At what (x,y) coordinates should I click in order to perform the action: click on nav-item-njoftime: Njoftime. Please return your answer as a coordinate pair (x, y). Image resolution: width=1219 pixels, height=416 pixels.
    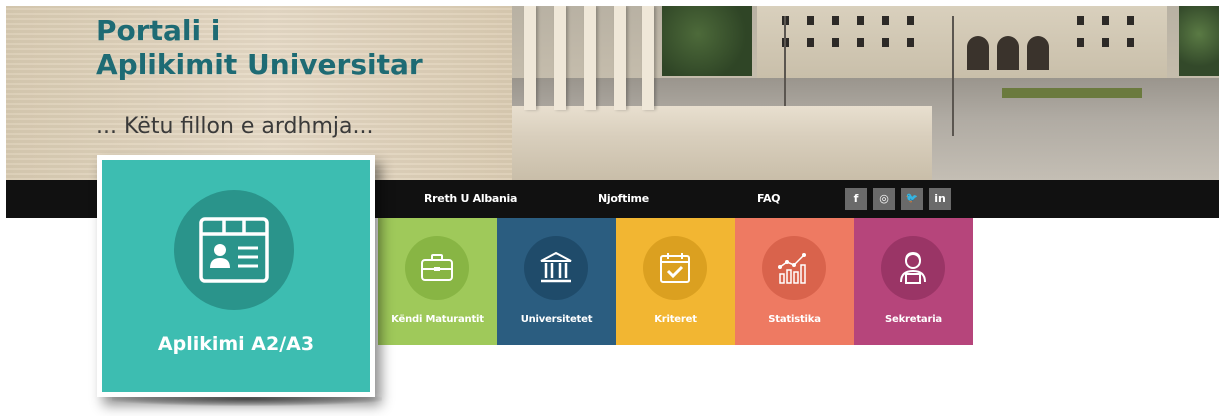
    Looking at the image, I should click on (623, 199).